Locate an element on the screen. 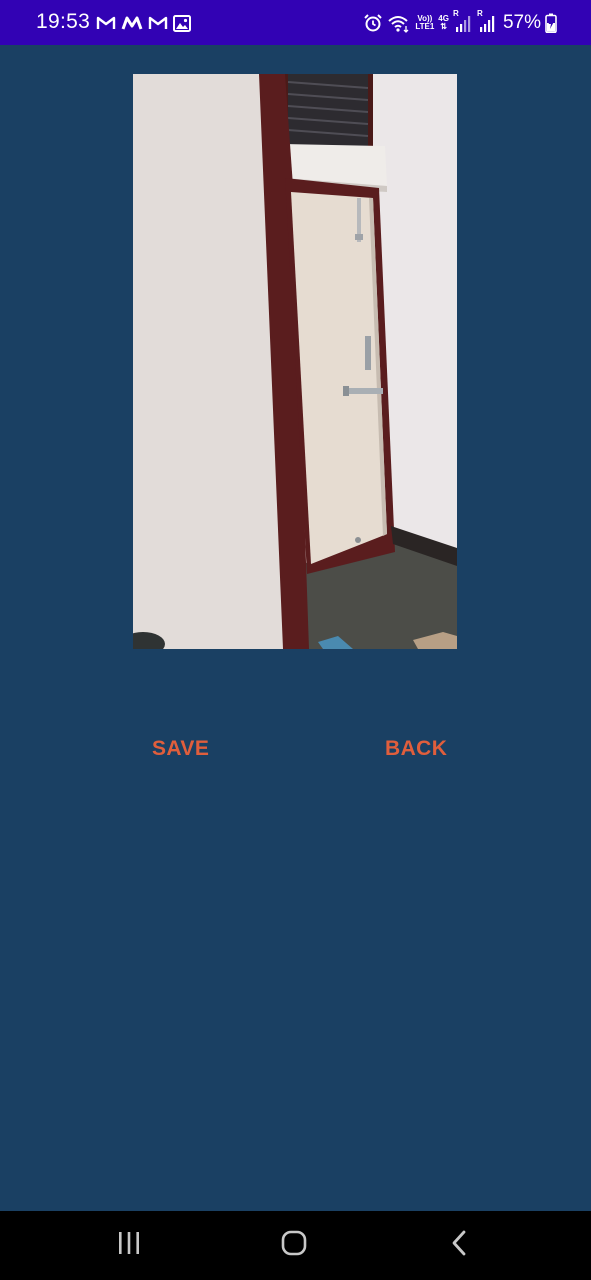 Image resolution: width=591 pixels, height=1280 pixels. battery-charging-icon is located at coordinates (551, 23).